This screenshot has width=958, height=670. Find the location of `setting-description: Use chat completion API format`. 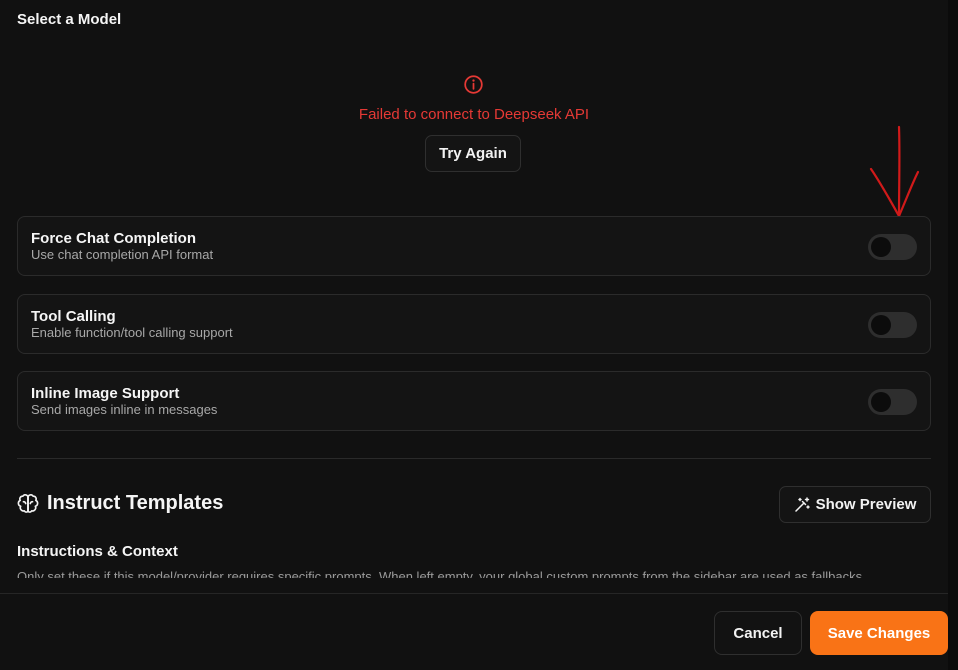

setting-description: Use chat completion API format is located at coordinates (122, 254).